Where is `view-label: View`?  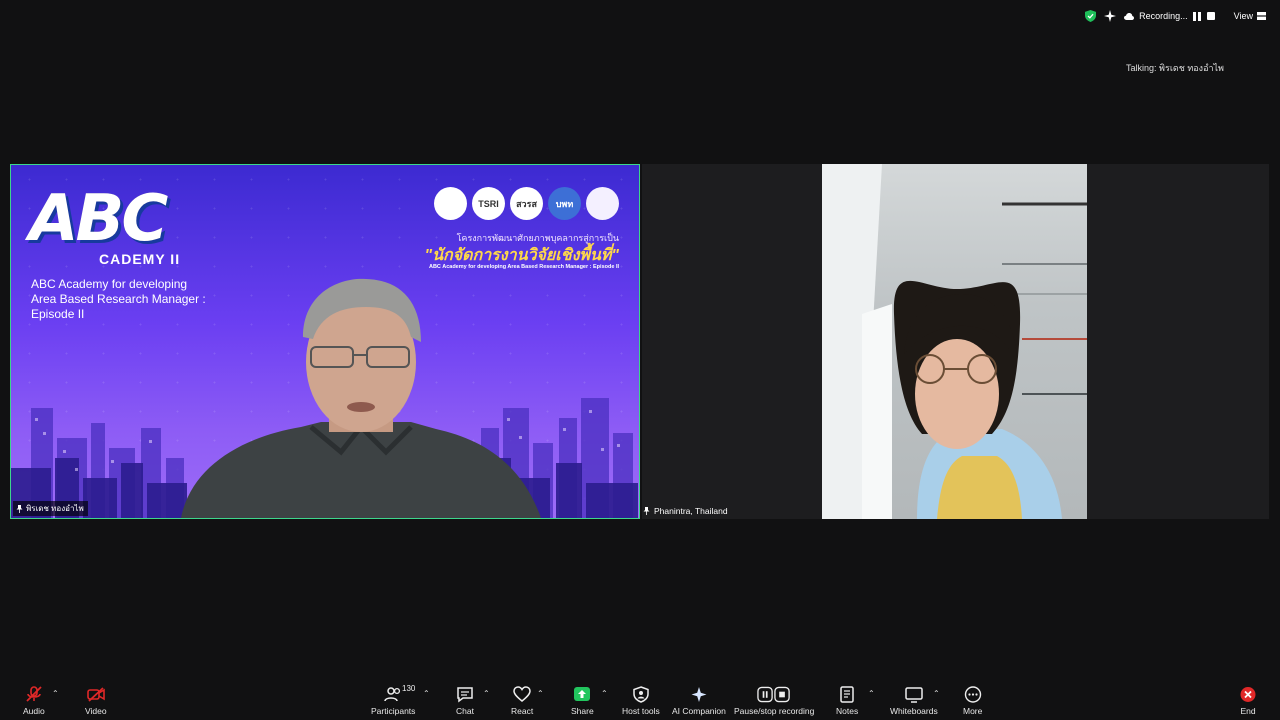 view-label: View is located at coordinates (1243, 16).